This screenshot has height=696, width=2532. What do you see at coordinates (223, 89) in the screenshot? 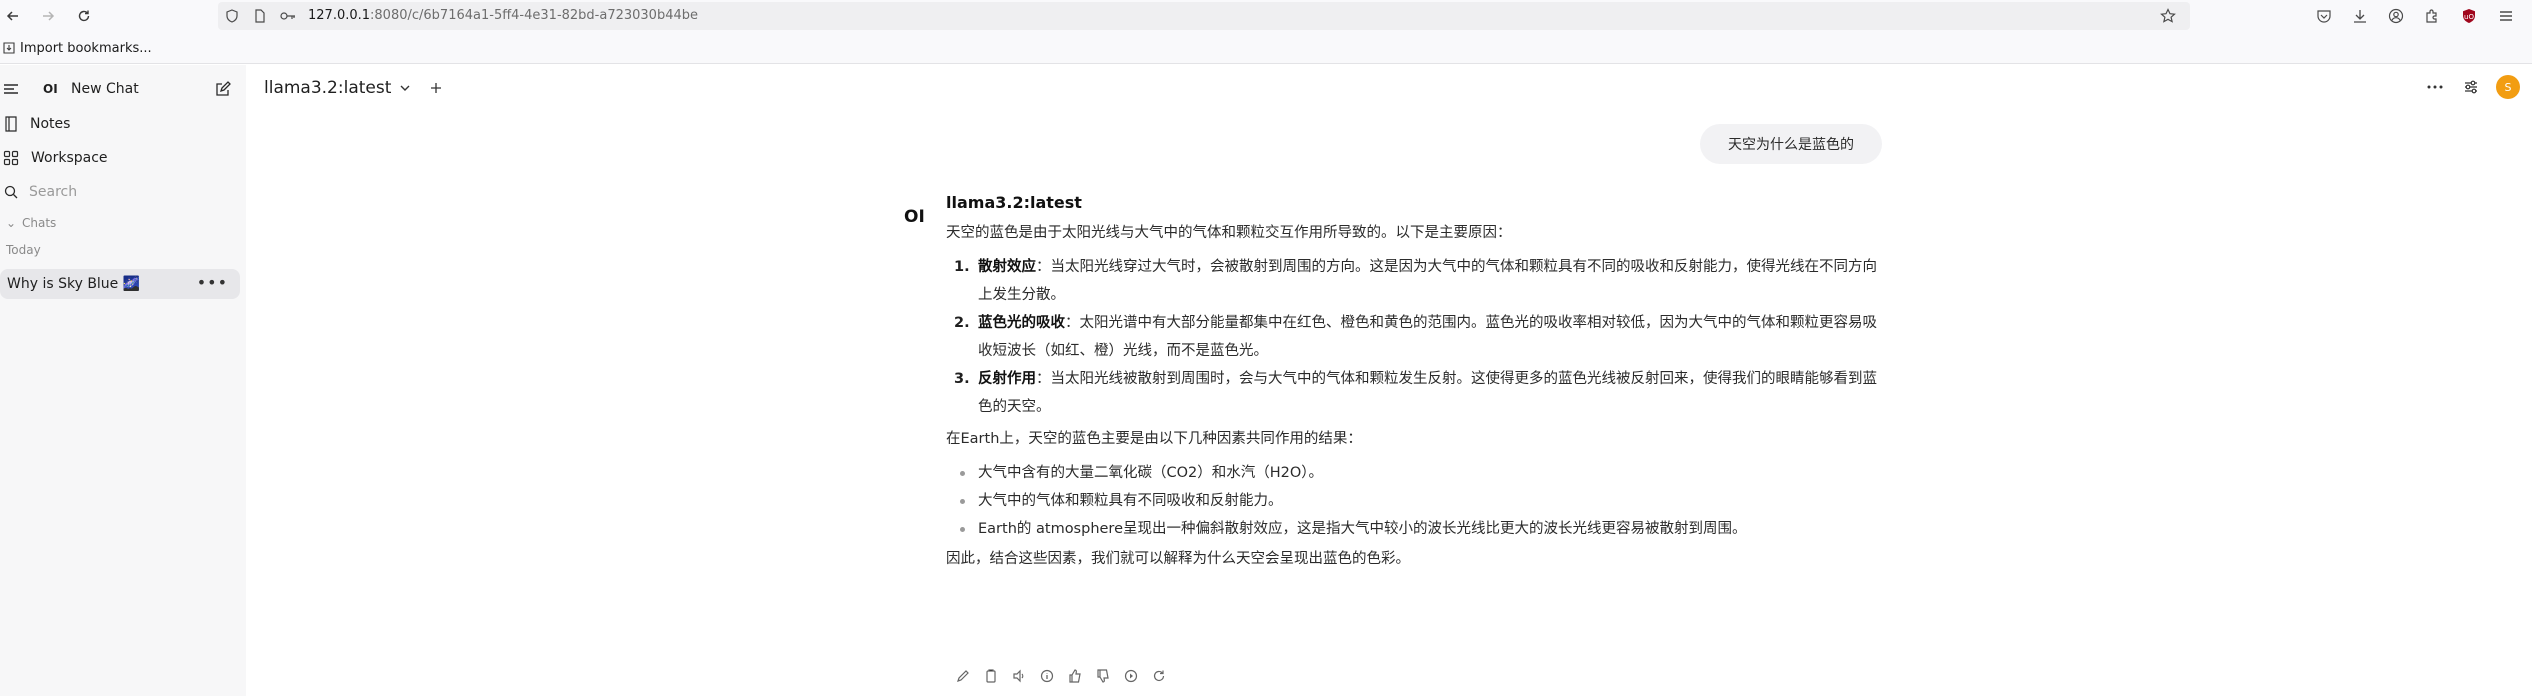
I see `new-chat-edit-icon` at bounding box center [223, 89].